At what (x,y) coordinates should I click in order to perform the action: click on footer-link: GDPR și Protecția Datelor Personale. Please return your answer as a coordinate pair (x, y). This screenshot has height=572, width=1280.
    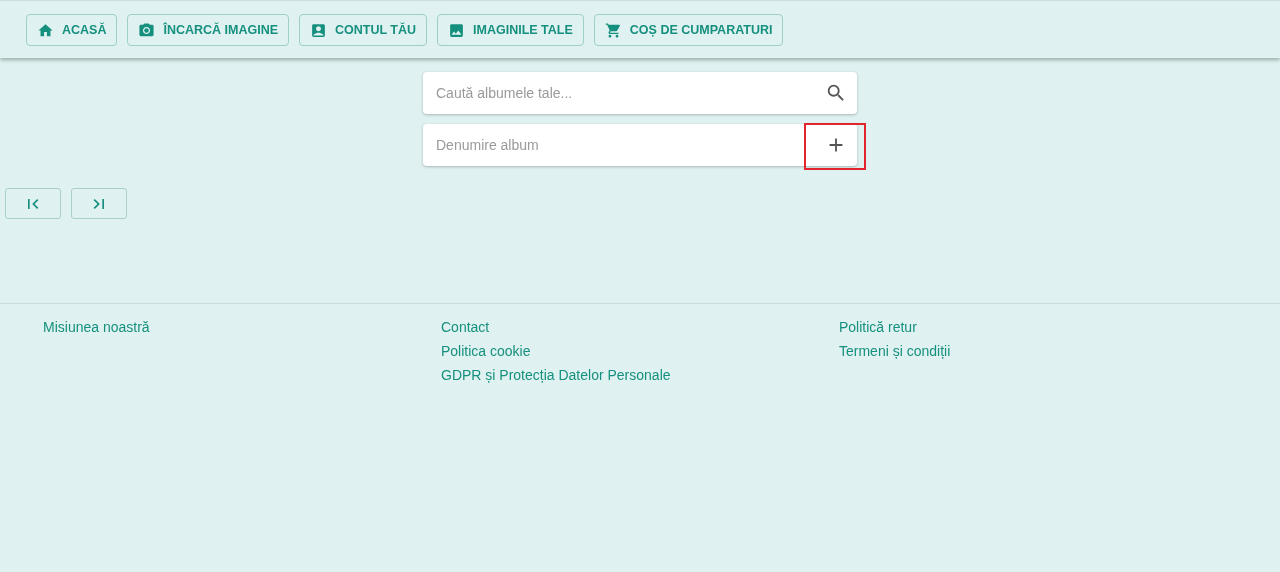
    Looking at the image, I should click on (640, 375).